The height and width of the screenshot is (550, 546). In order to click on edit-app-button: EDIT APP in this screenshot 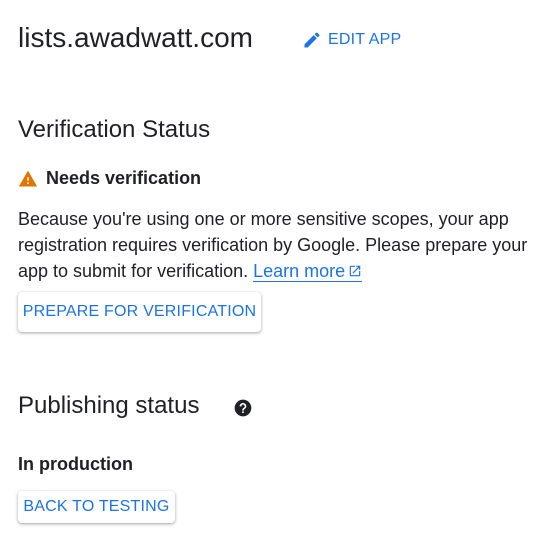, I will do `click(351, 40)`.